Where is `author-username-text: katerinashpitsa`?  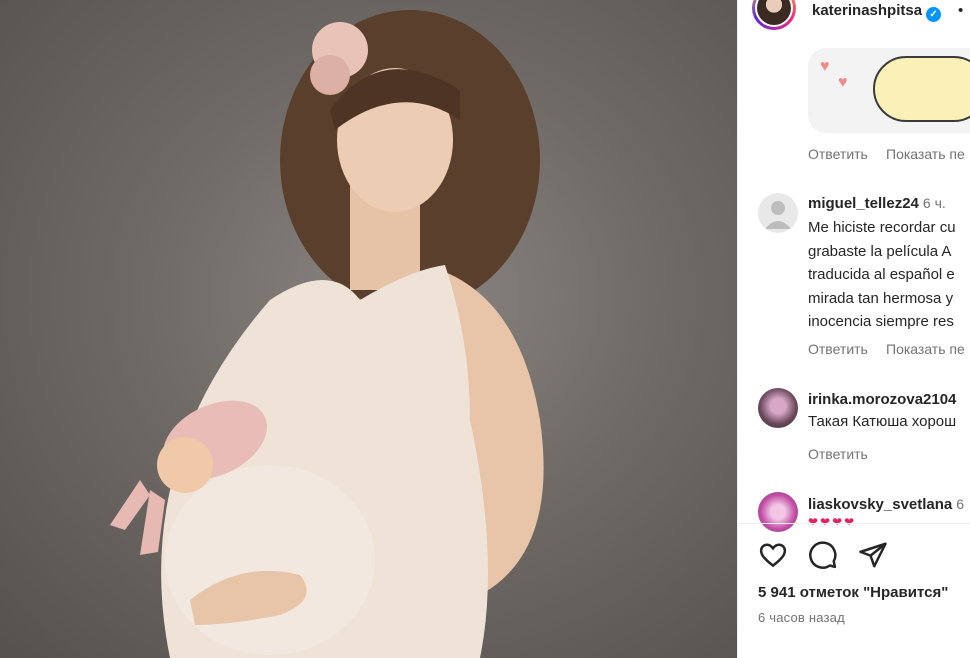
author-username-text: katerinashpitsa is located at coordinates (867, 10).